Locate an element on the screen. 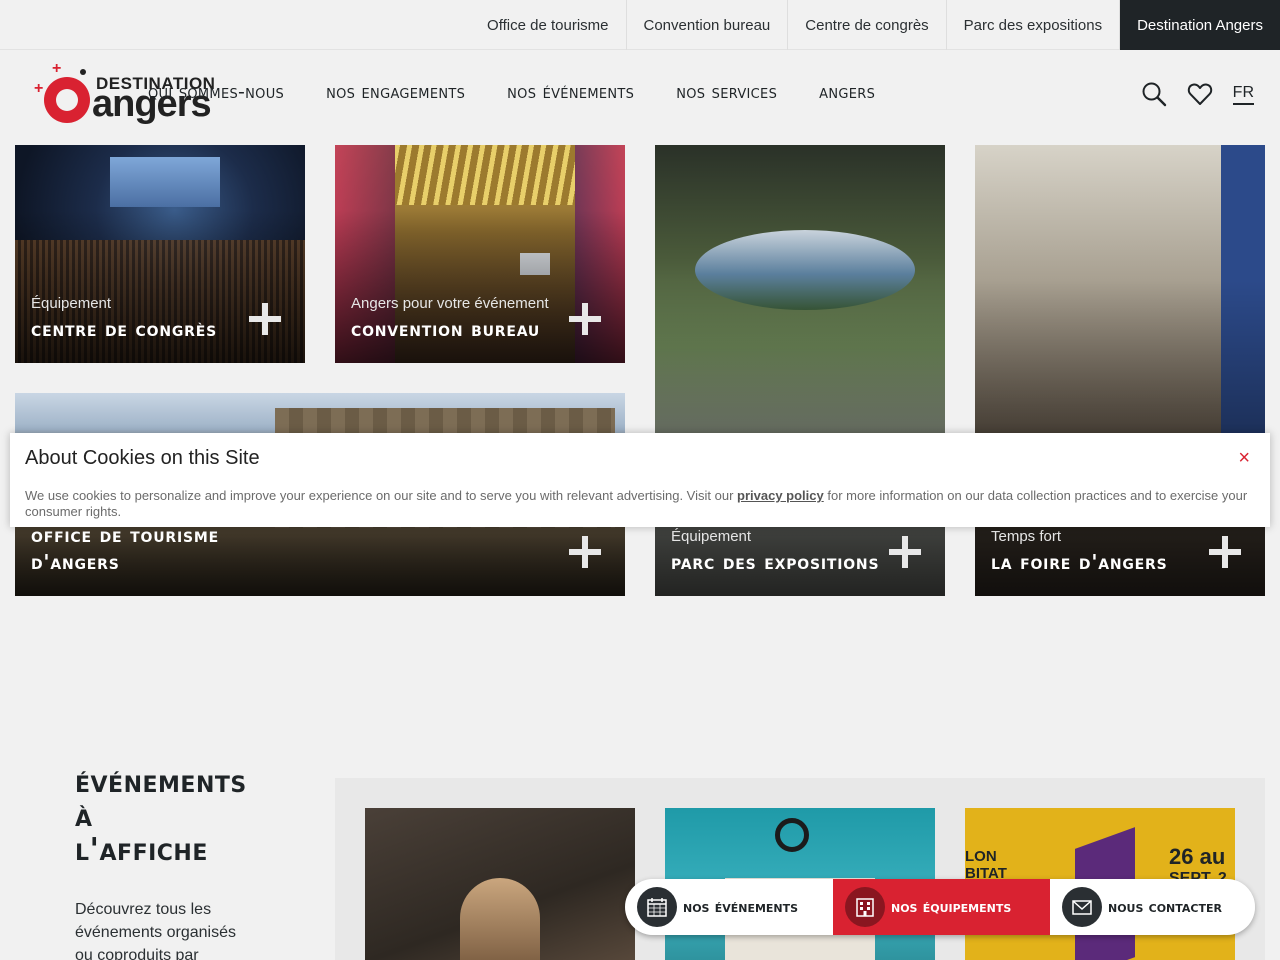 The width and height of the screenshot is (1280, 960). heart-icon is located at coordinates (1200, 94).